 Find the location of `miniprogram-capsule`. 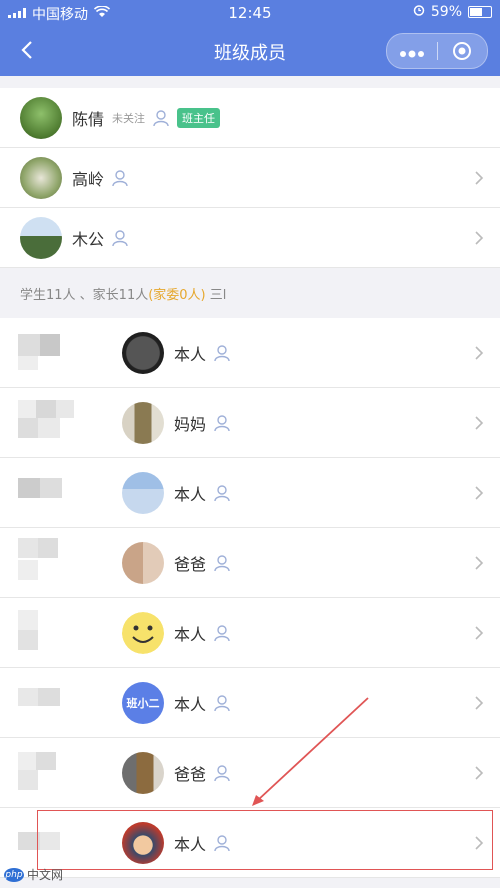

miniprogram-capsule is located at coordinates (437, 51).